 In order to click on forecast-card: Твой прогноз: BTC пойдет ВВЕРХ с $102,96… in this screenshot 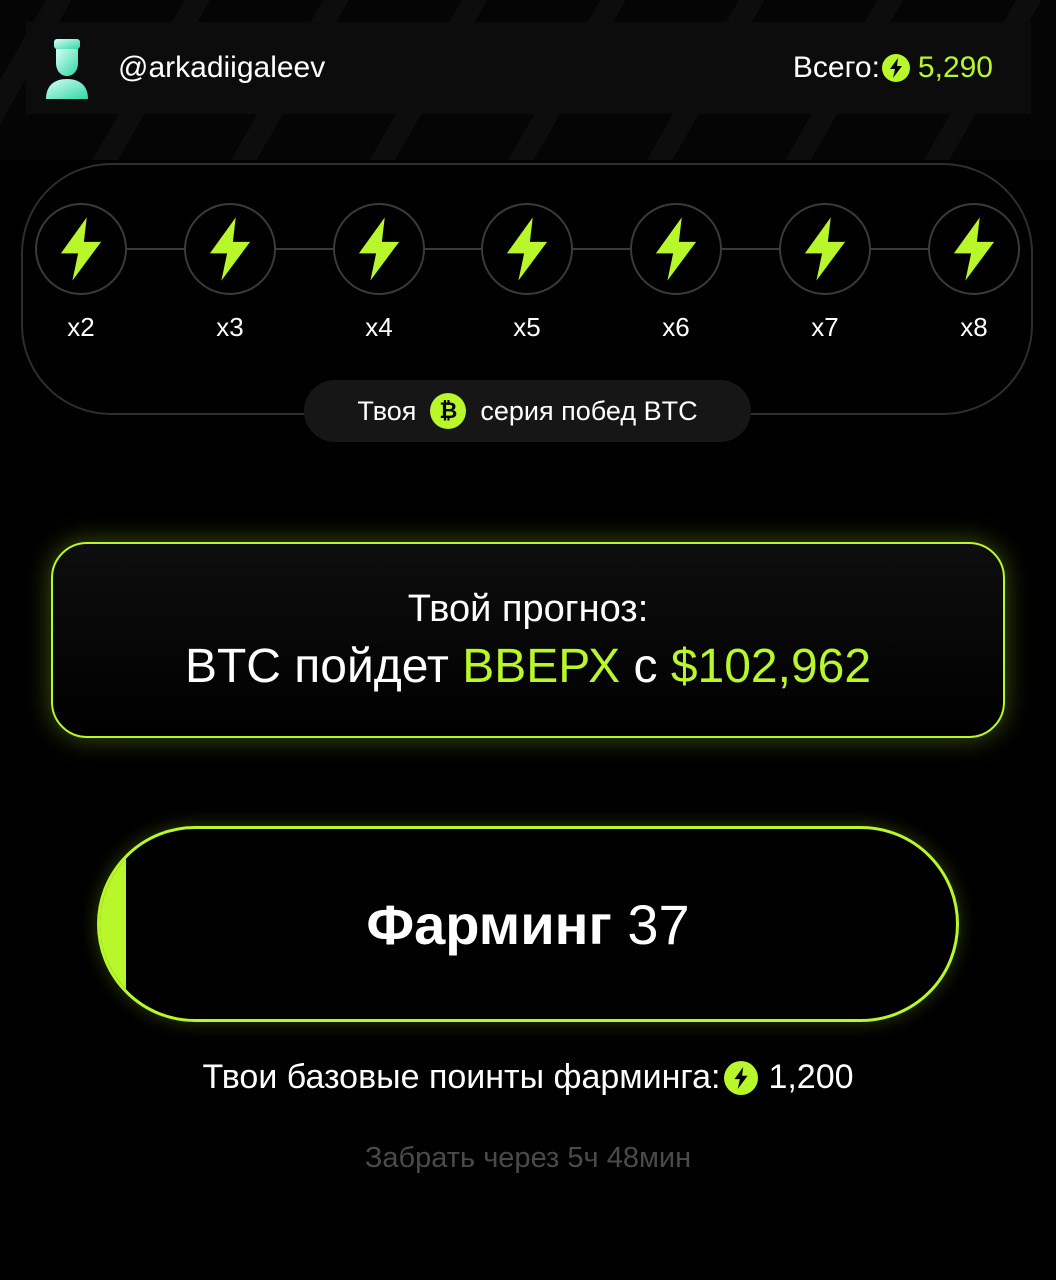, I will do `click(528, 640)`.